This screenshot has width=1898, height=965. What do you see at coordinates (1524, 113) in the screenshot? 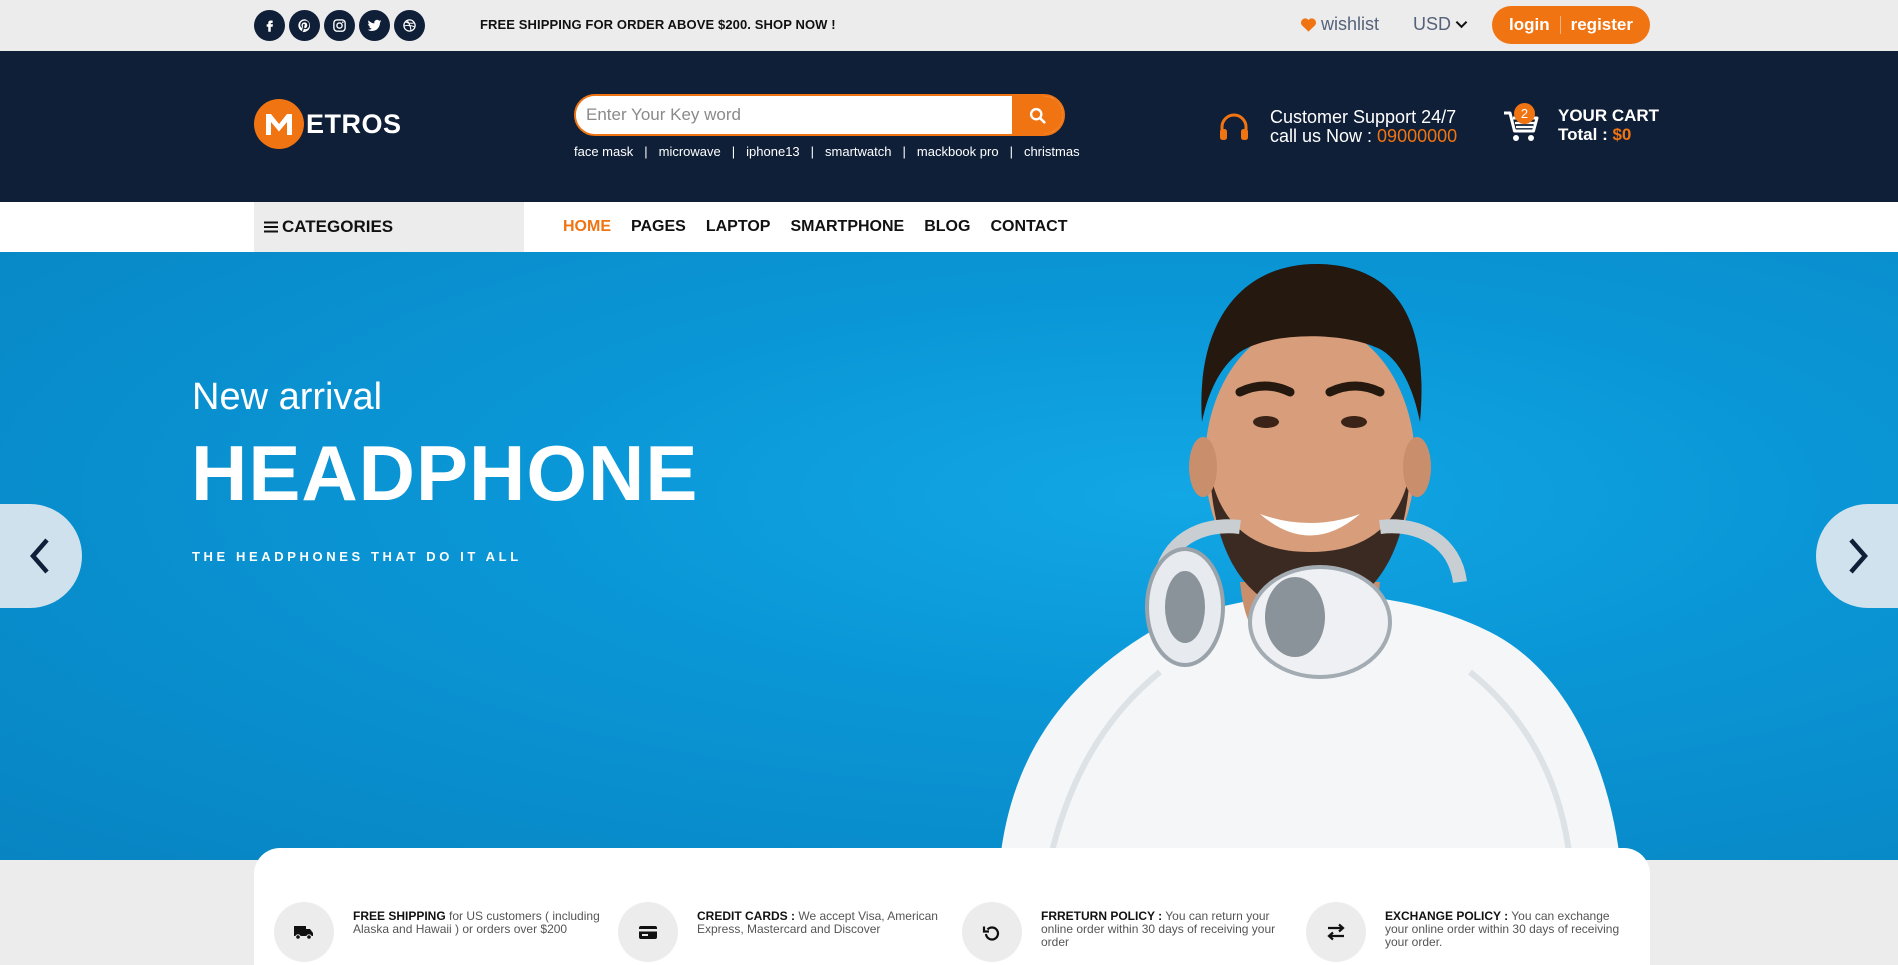
I see `cart-count-badge: 2` at bounding box center [1524, 113].